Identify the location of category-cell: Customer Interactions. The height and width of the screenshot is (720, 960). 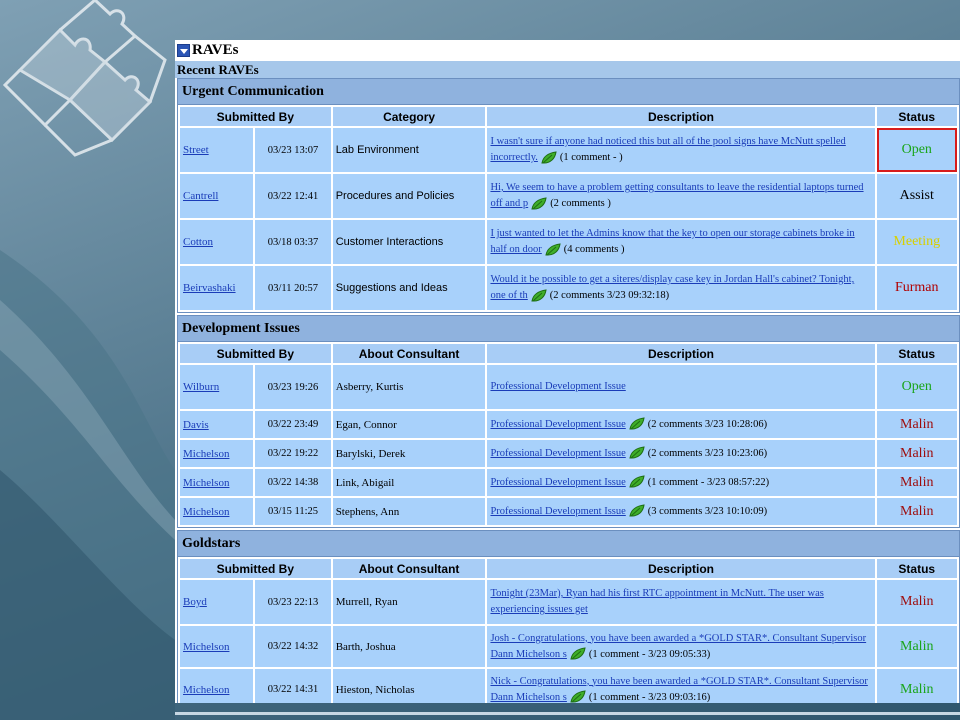
(409, 242).